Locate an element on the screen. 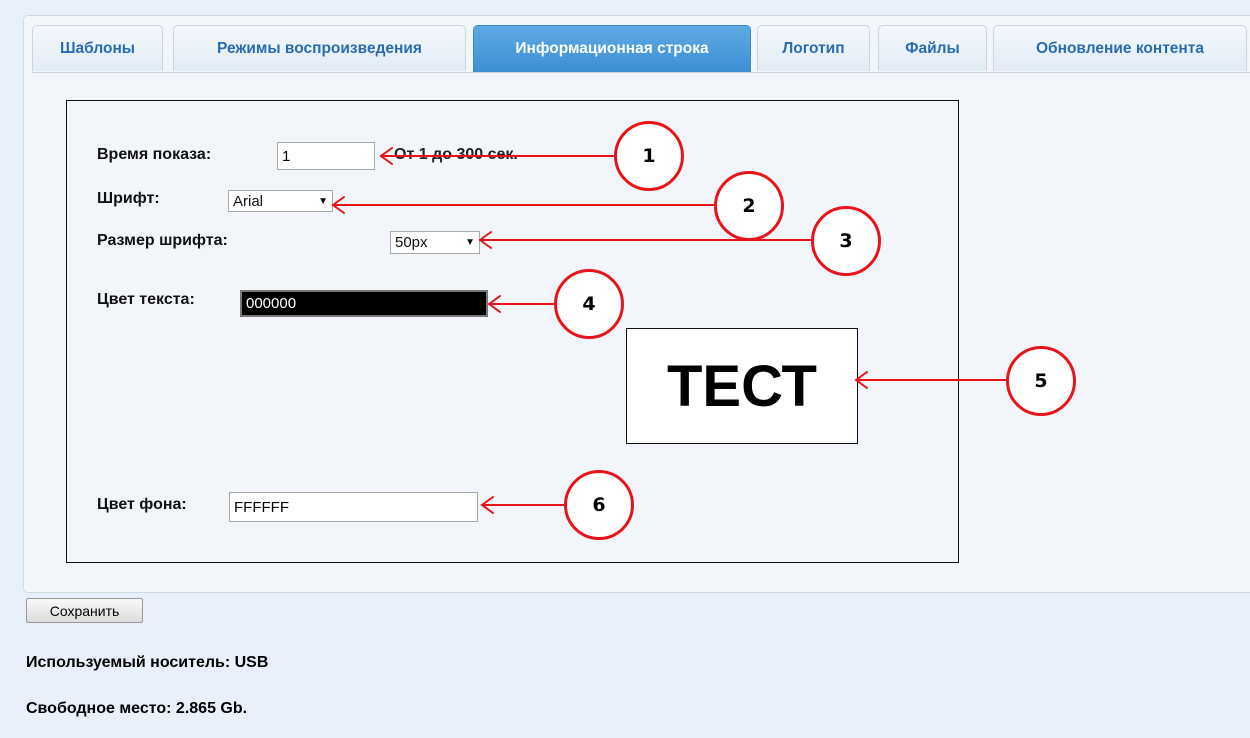 This screenshot has height=738, width=1250. free-space-info: Свободное место: 2.865 Gb. is located at coordinates (137, 708).